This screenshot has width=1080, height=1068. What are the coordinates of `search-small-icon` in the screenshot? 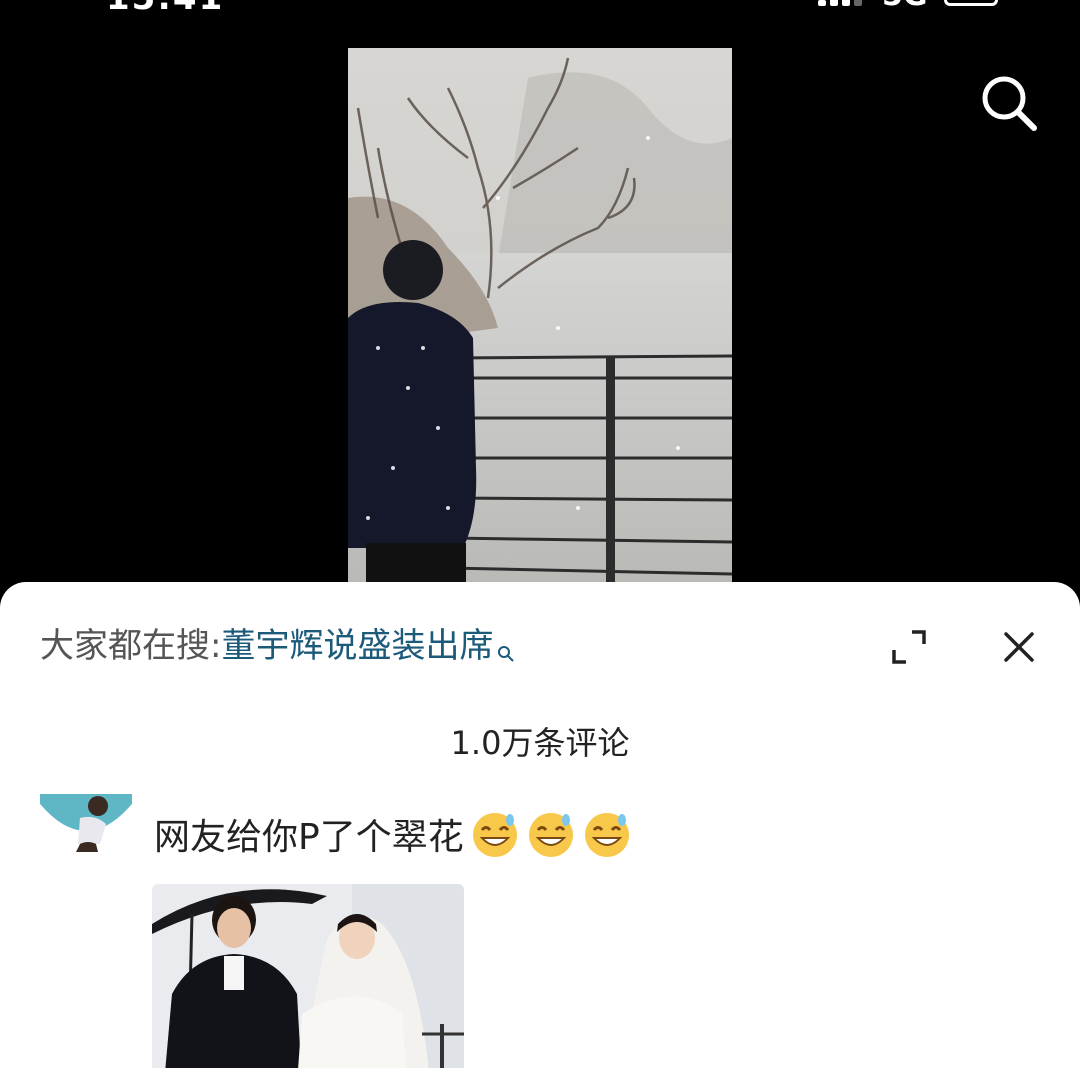 It's located at (506, 644).